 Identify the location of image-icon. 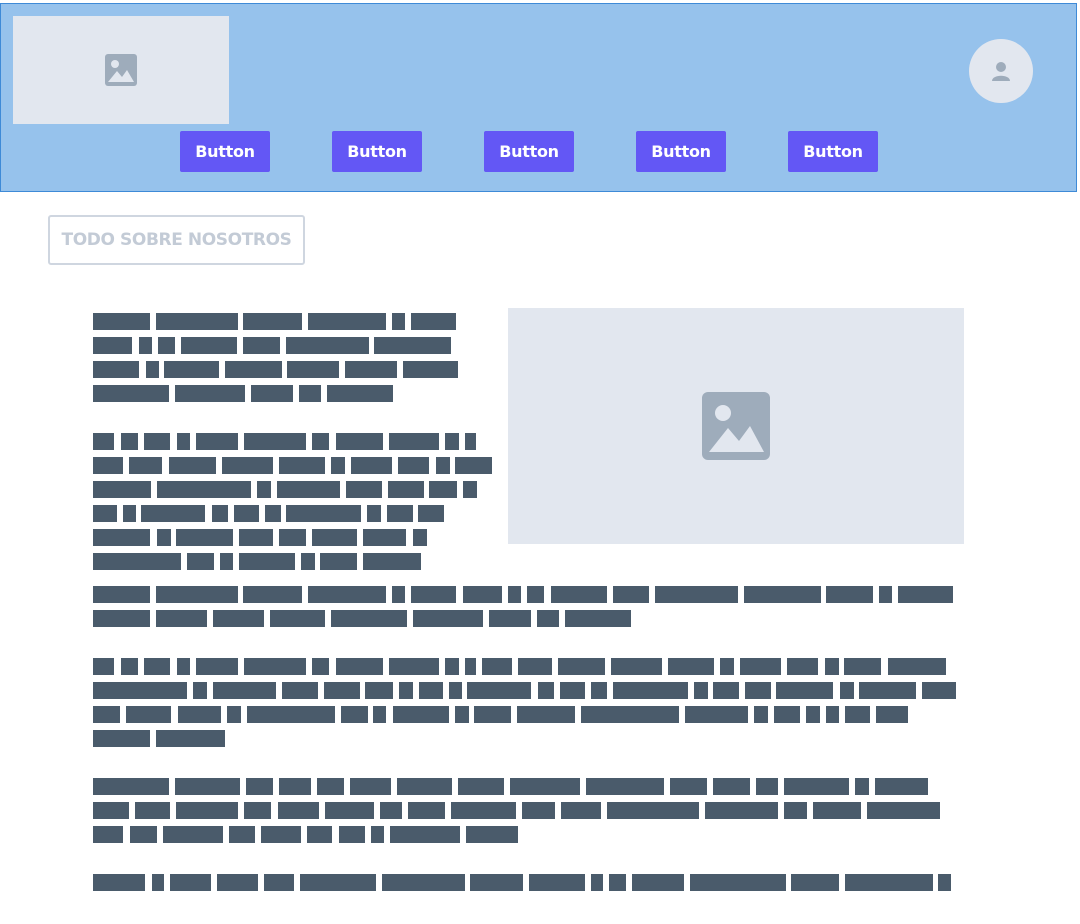
(121, 70).